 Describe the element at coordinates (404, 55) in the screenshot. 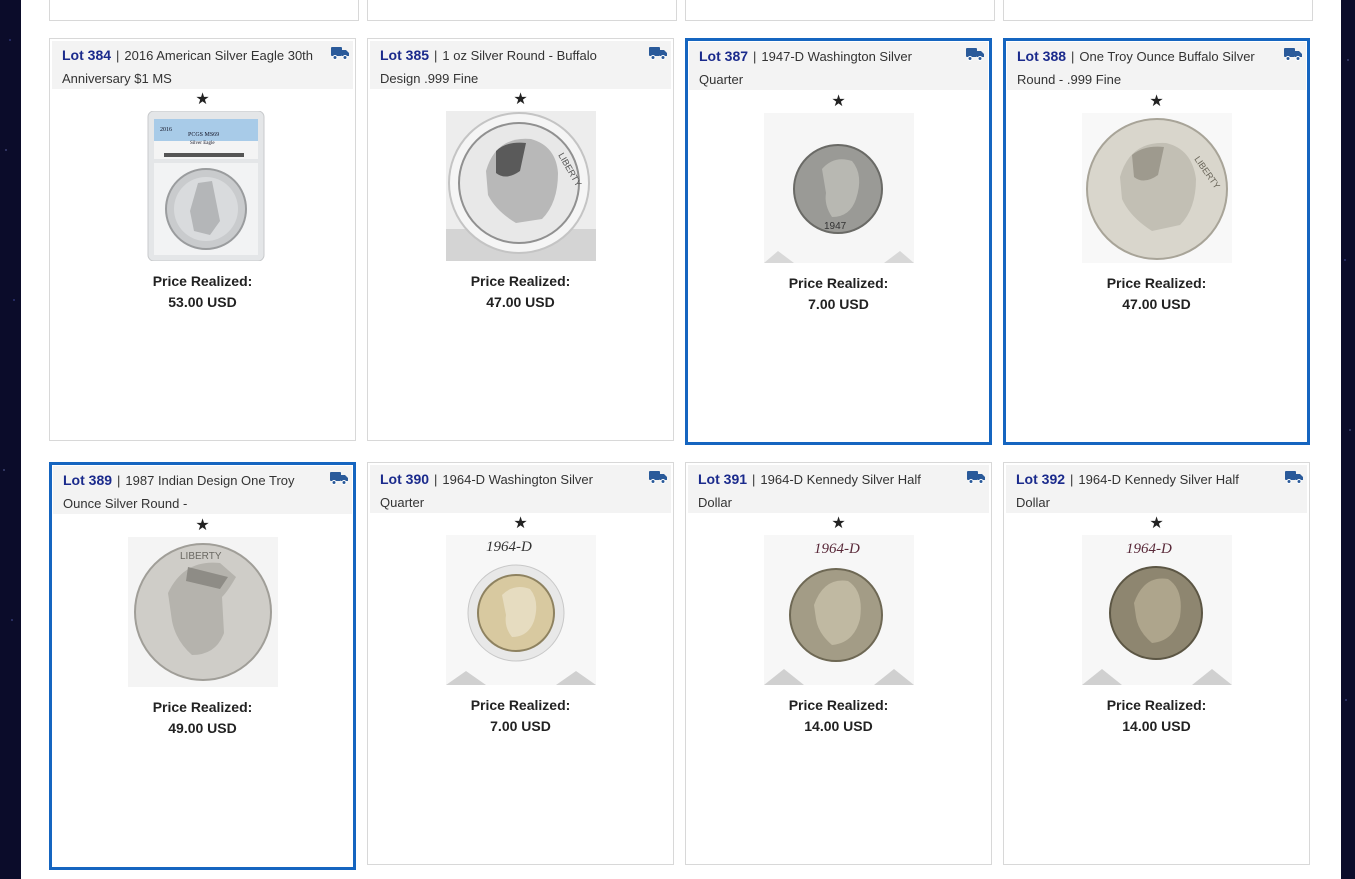

I see `lot-number-link: Lot 385` at that location.